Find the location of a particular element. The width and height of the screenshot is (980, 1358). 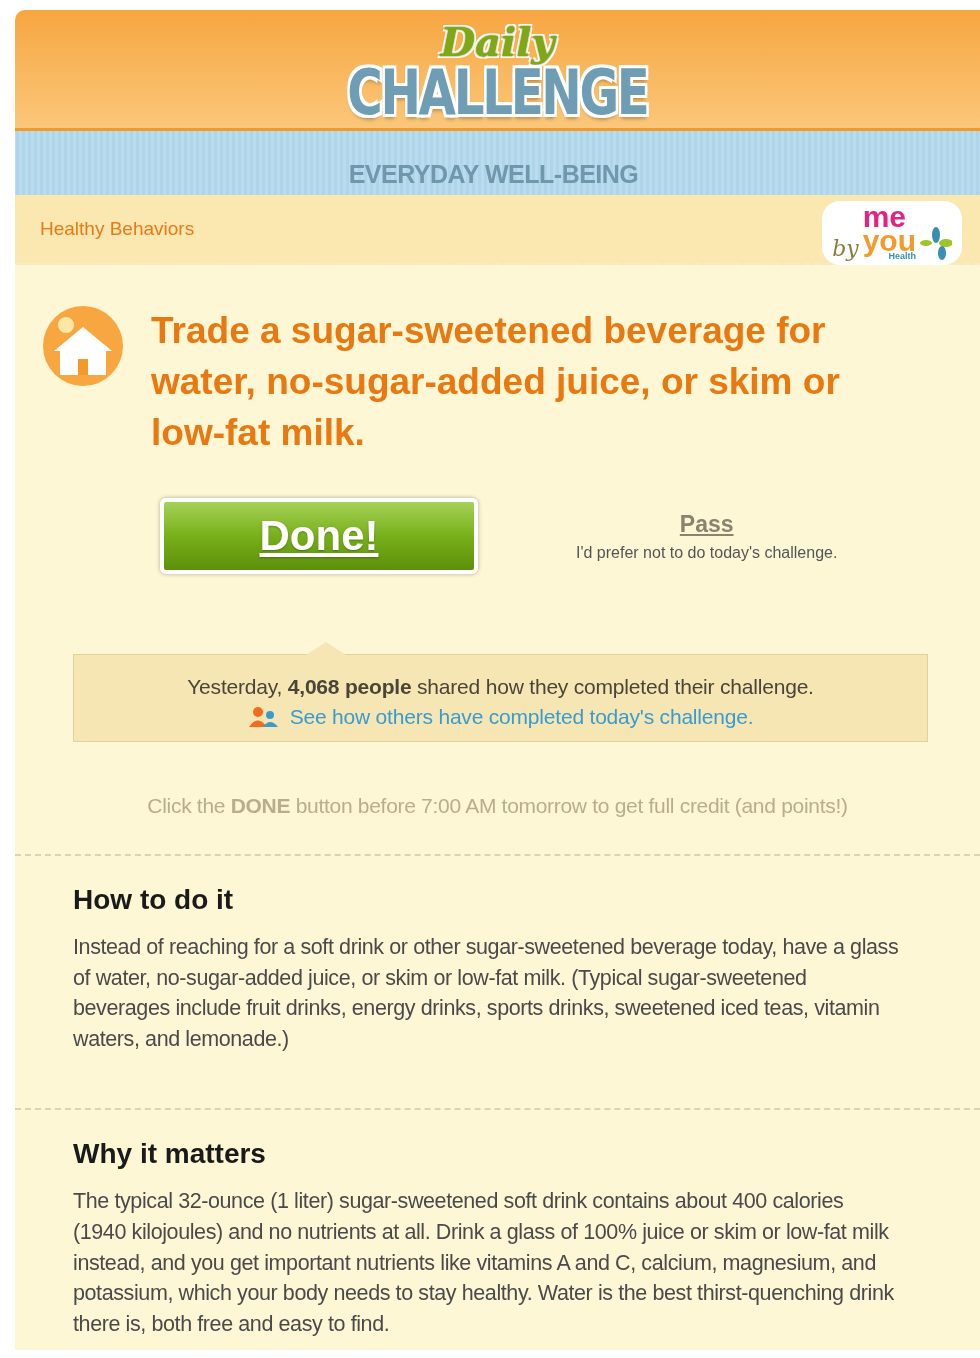

category-label: Healthy Behaviors is located at coordinates (117, 229).